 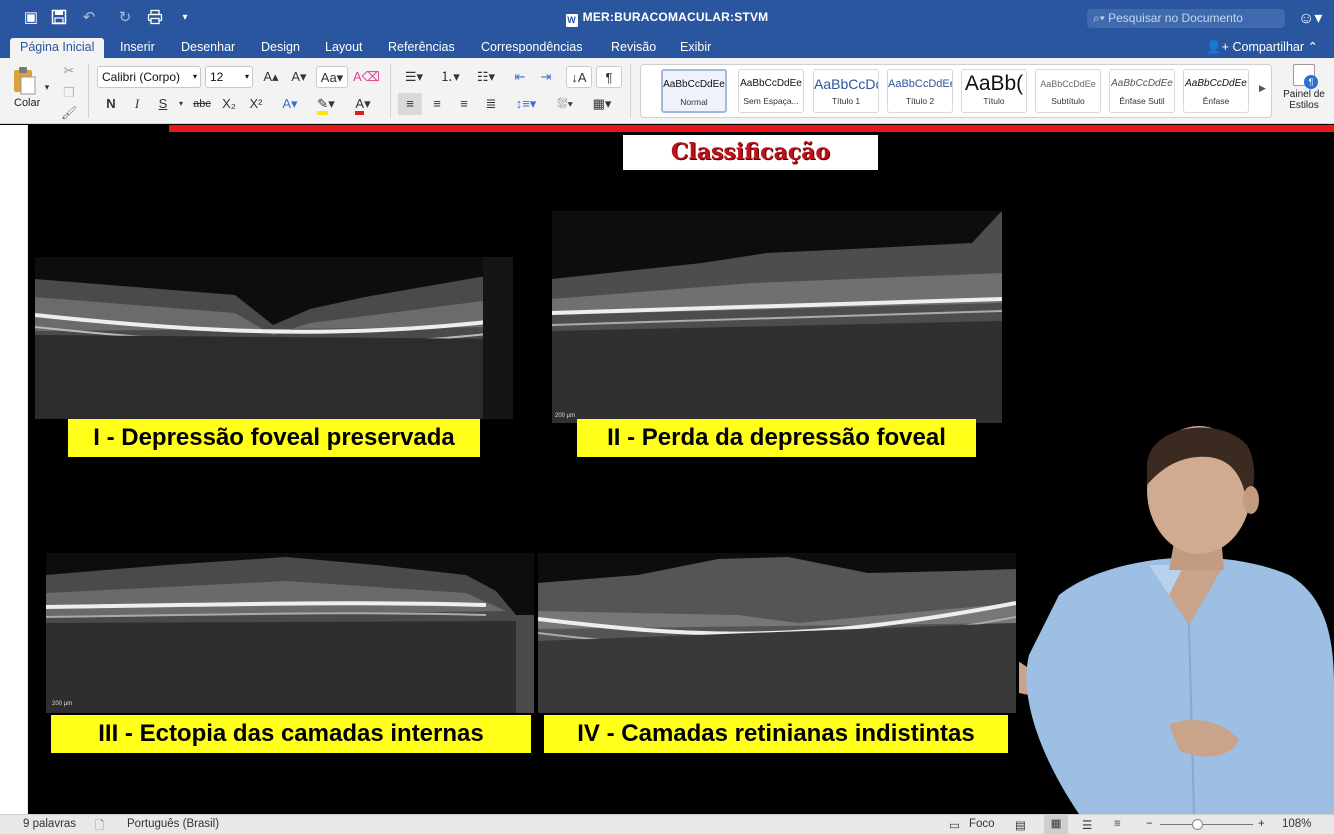 I want to click on line-spacing-icon: ↕≡▾, so click(x=526, y=104).